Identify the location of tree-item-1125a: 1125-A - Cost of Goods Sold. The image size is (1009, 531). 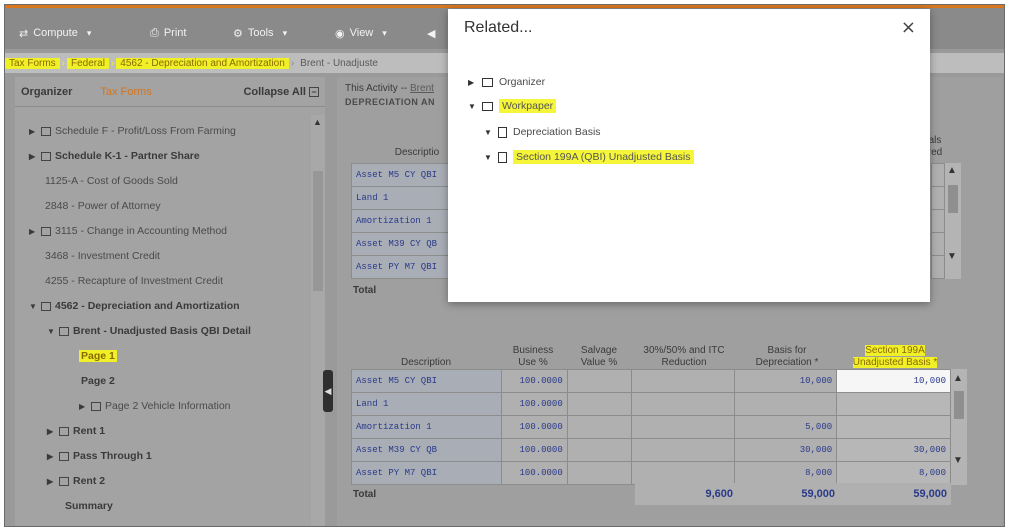
(111, 181).